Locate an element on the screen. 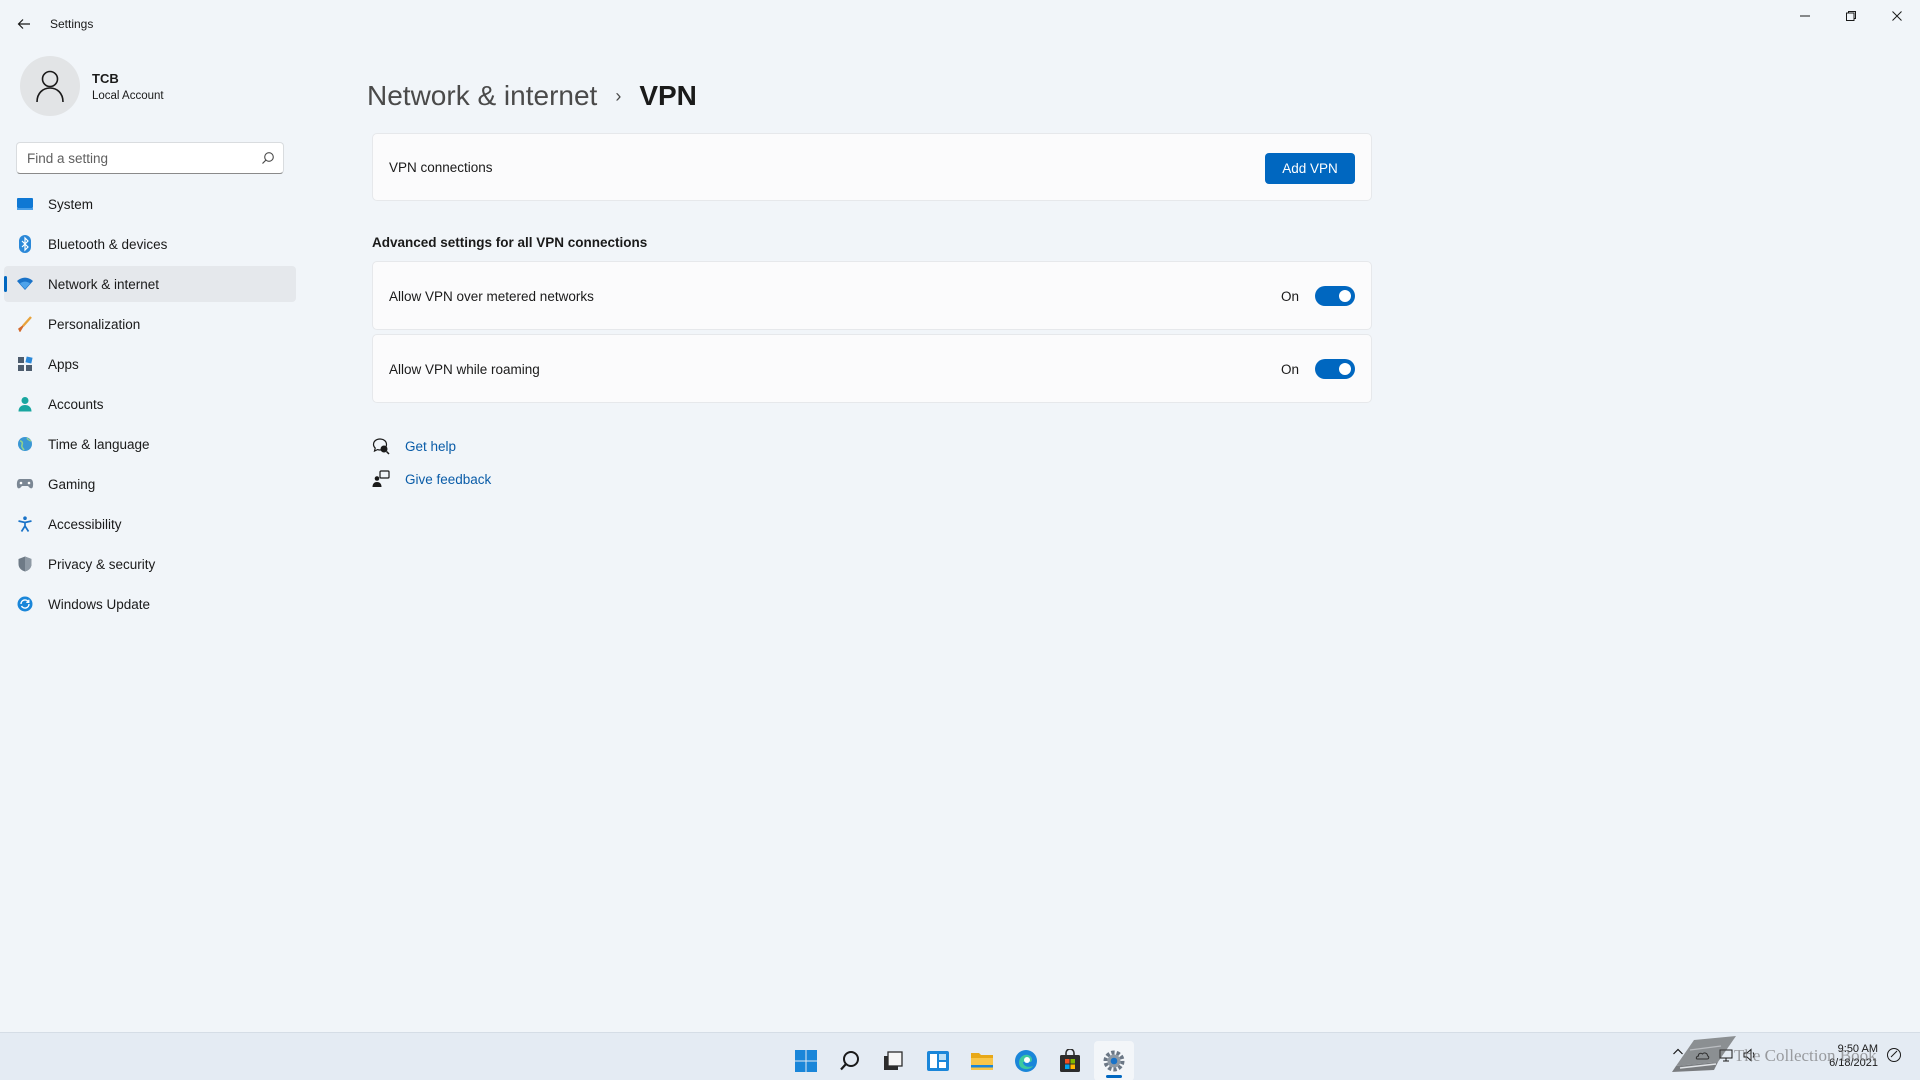  sidebar-item-accounts: Accounts is located at coordinates (150, 404).